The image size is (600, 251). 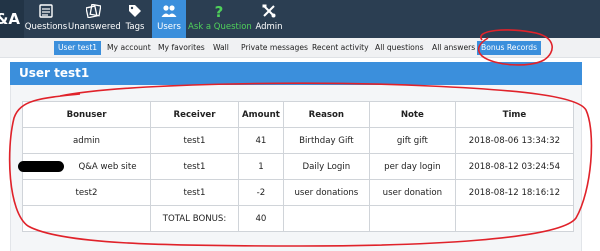 What do you see at coordinates (326, 166) in the screenshot?
I see `cell-reason: Daily Login` at bounding box center [326, 166].